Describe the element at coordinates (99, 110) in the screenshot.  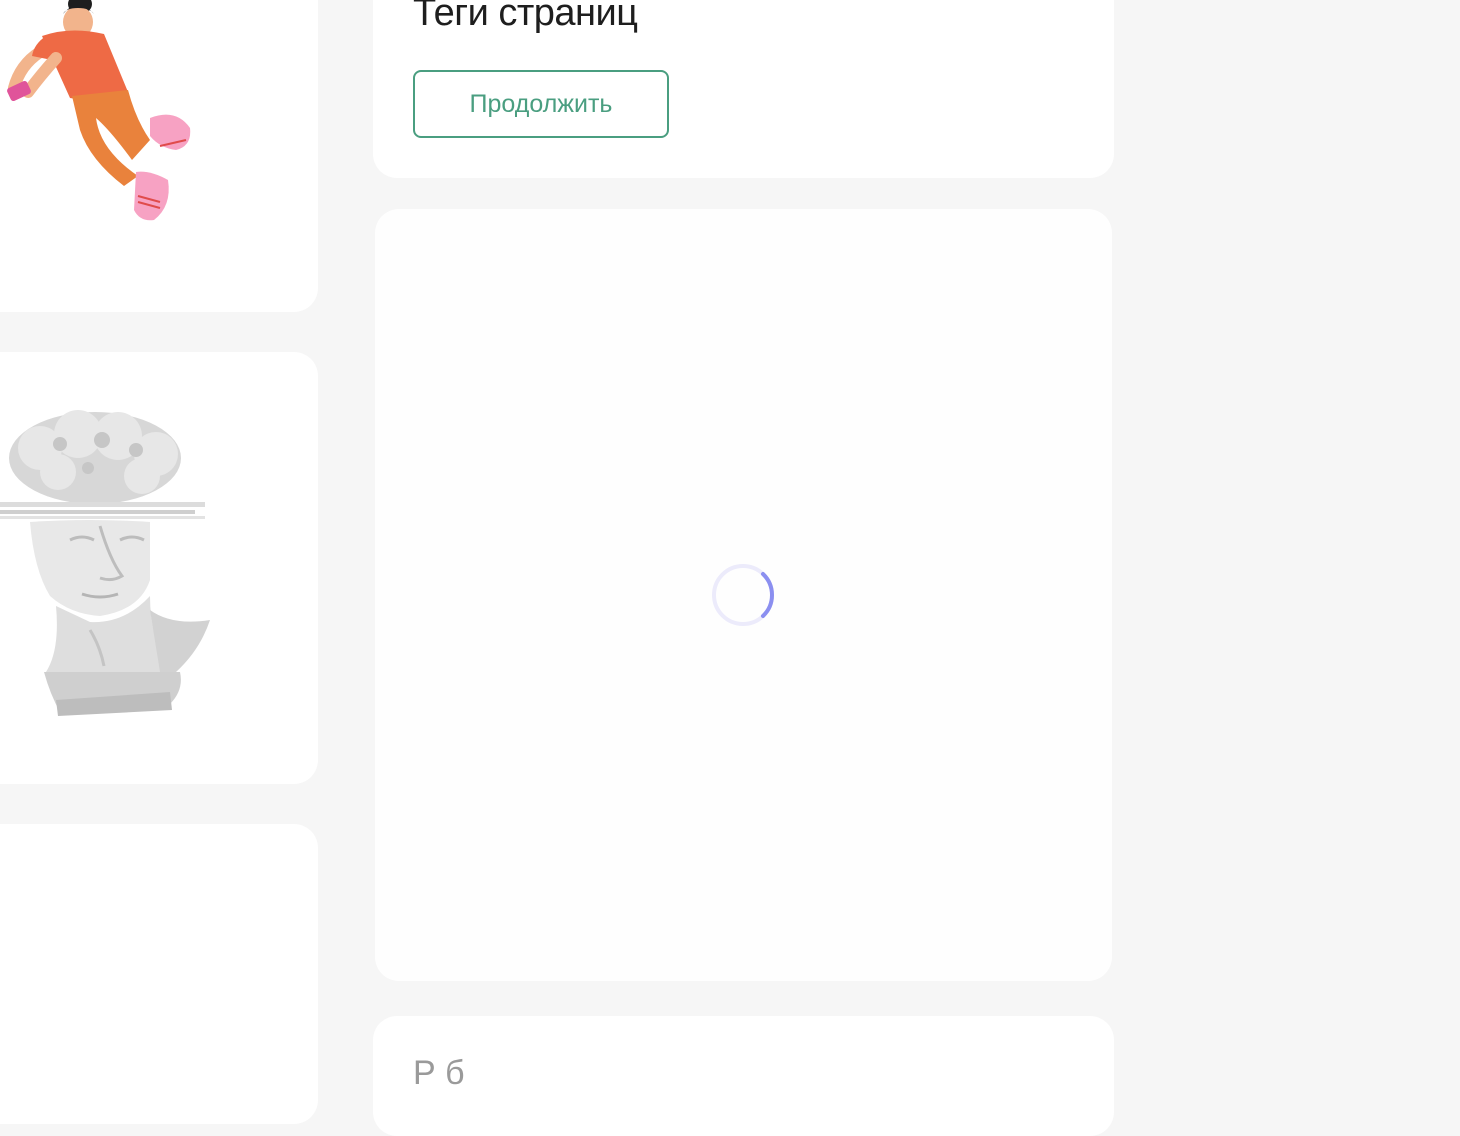
I see `person-with-phone-illustration` at that location.